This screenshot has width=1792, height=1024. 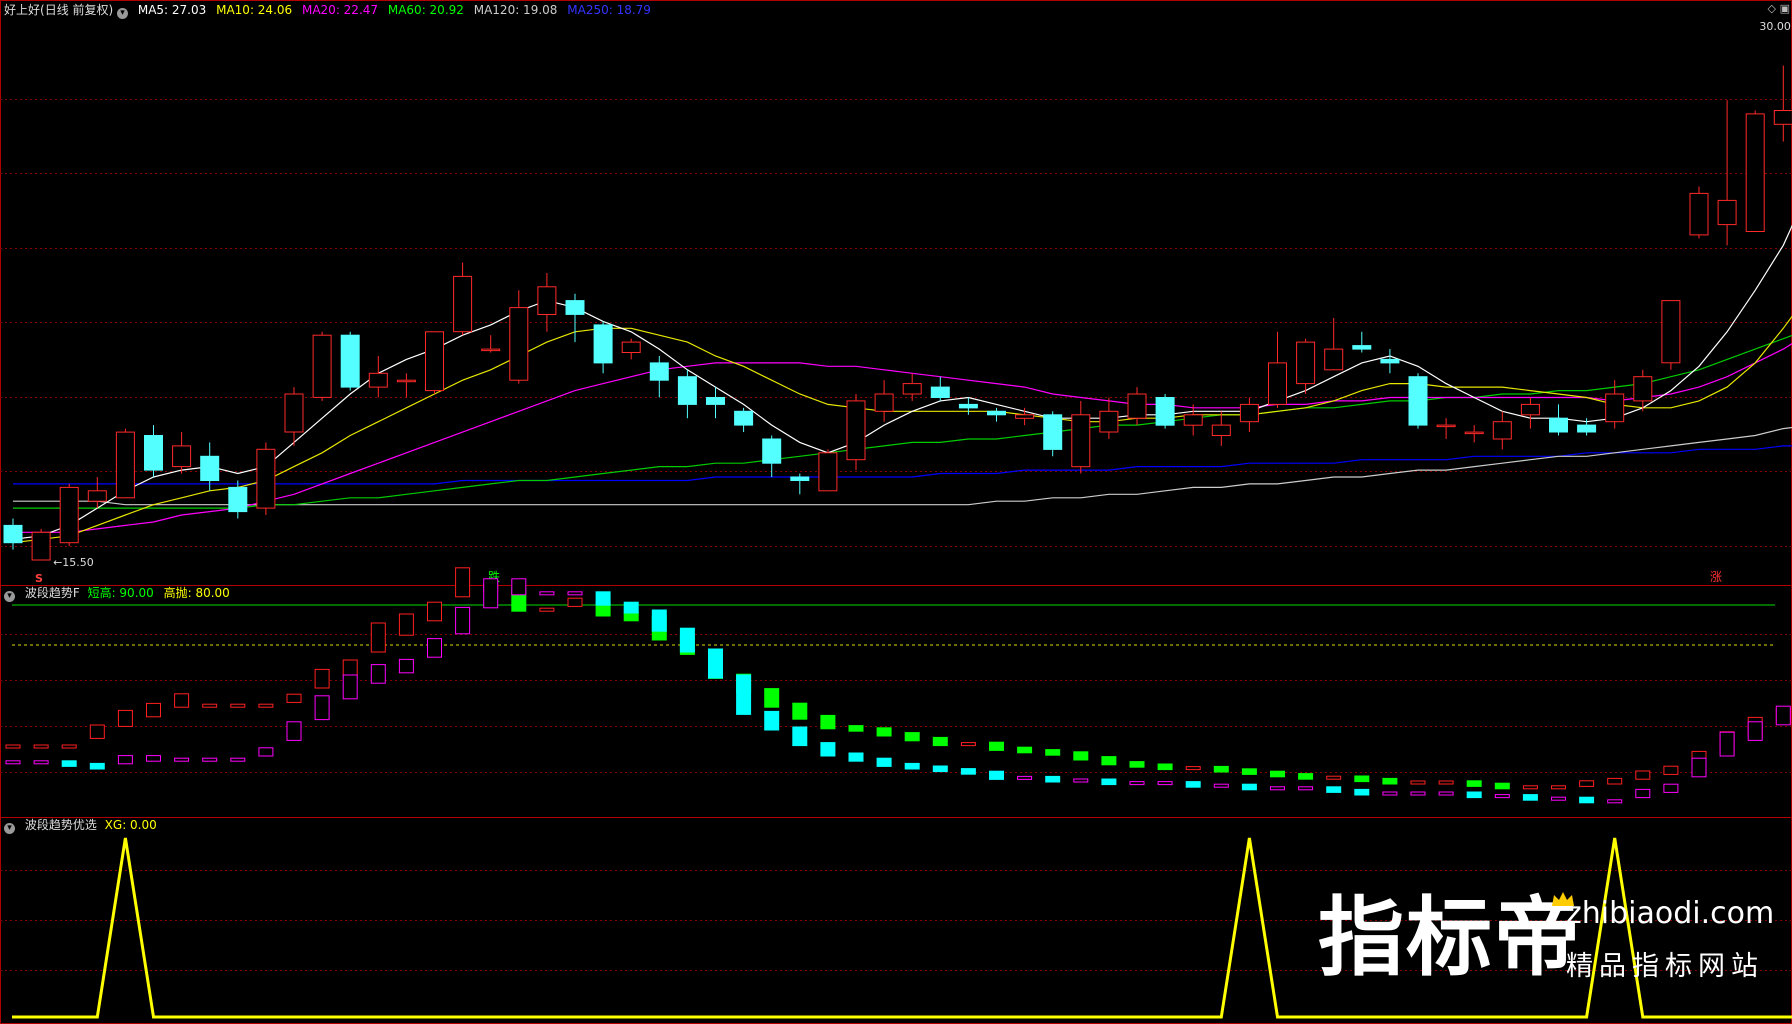 I want to click on indicator1-line1-label: 短高: 90.00, so click(x=120, y=593).